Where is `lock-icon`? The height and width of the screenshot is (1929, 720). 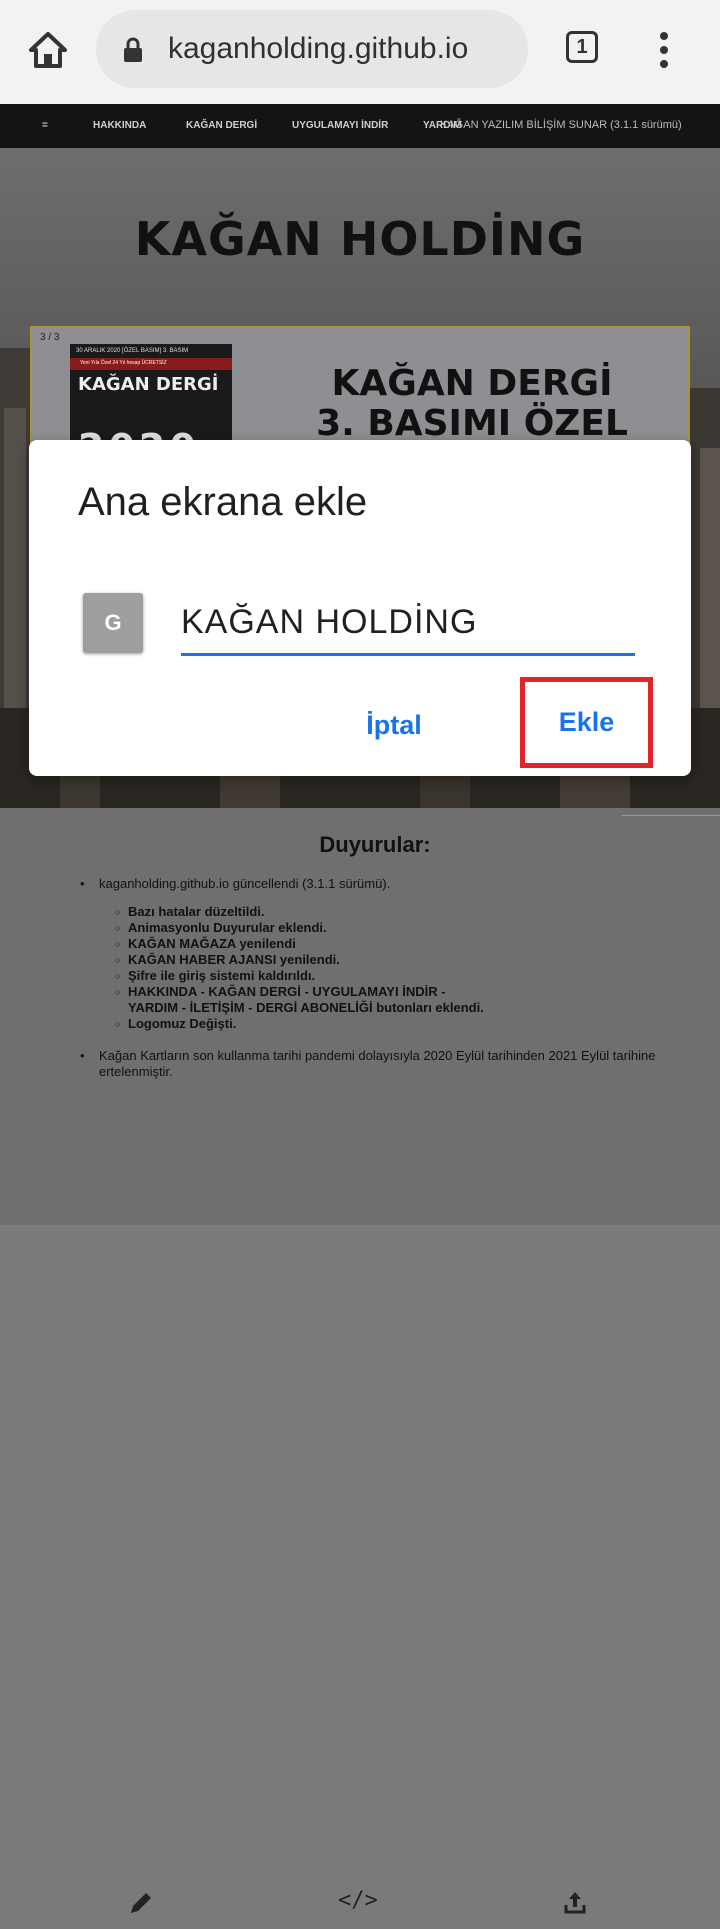
lock-icon is located at coordinates (133, 49).